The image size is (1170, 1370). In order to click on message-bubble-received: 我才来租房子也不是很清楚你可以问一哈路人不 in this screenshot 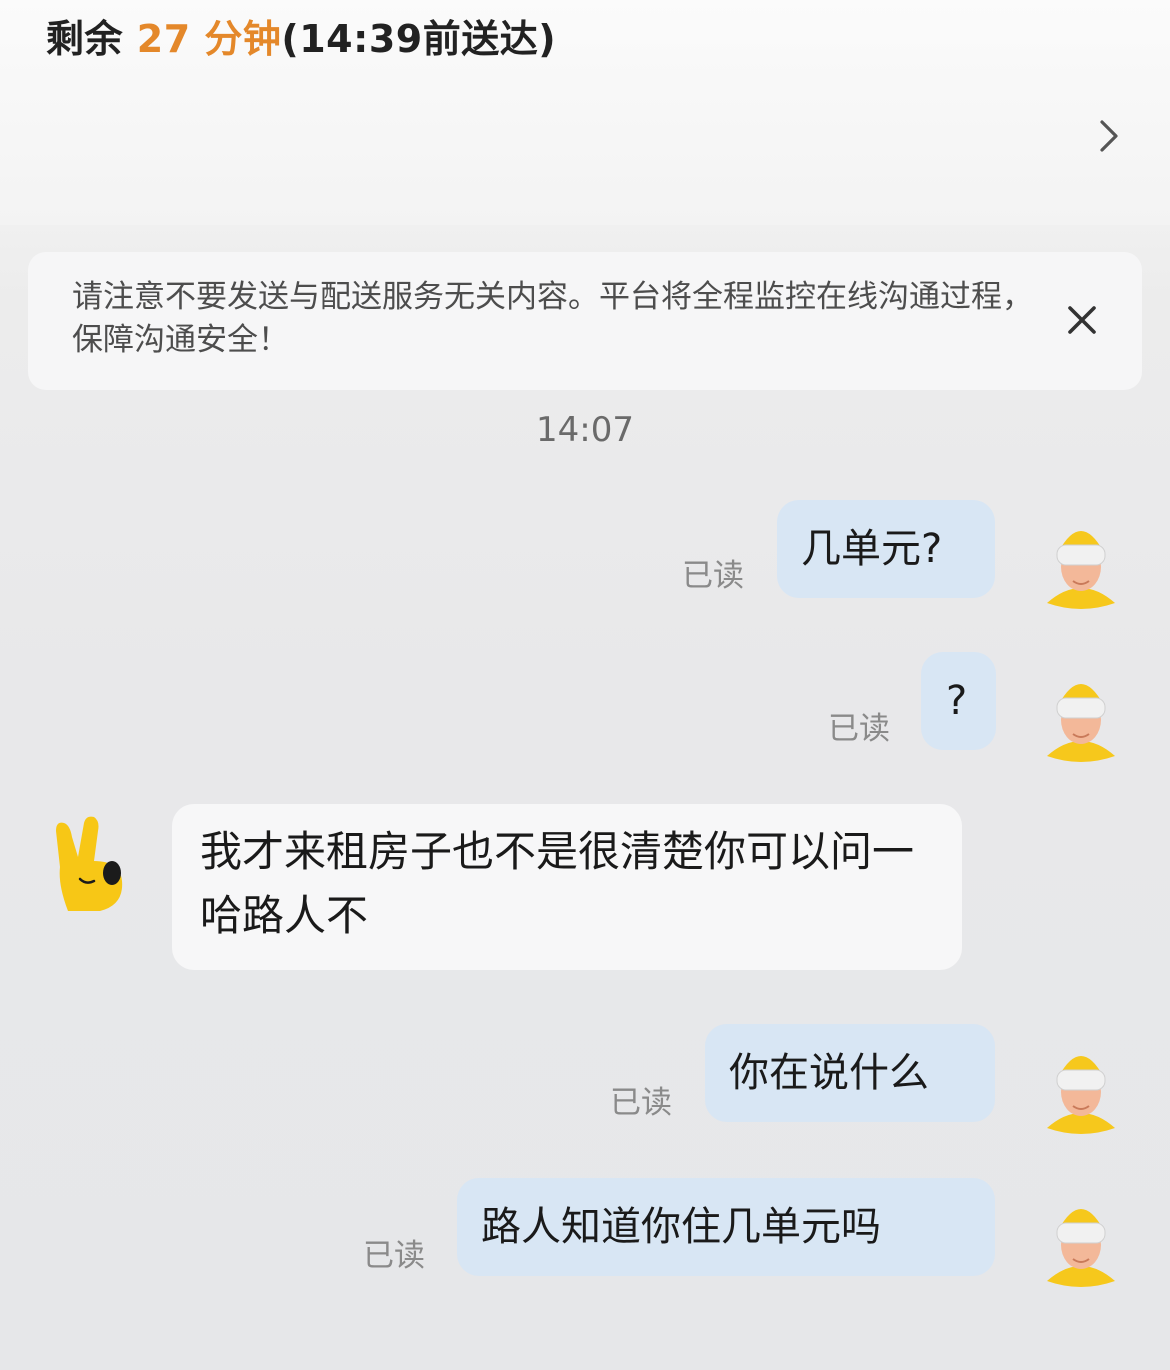, I will do `click(567, 887)`.